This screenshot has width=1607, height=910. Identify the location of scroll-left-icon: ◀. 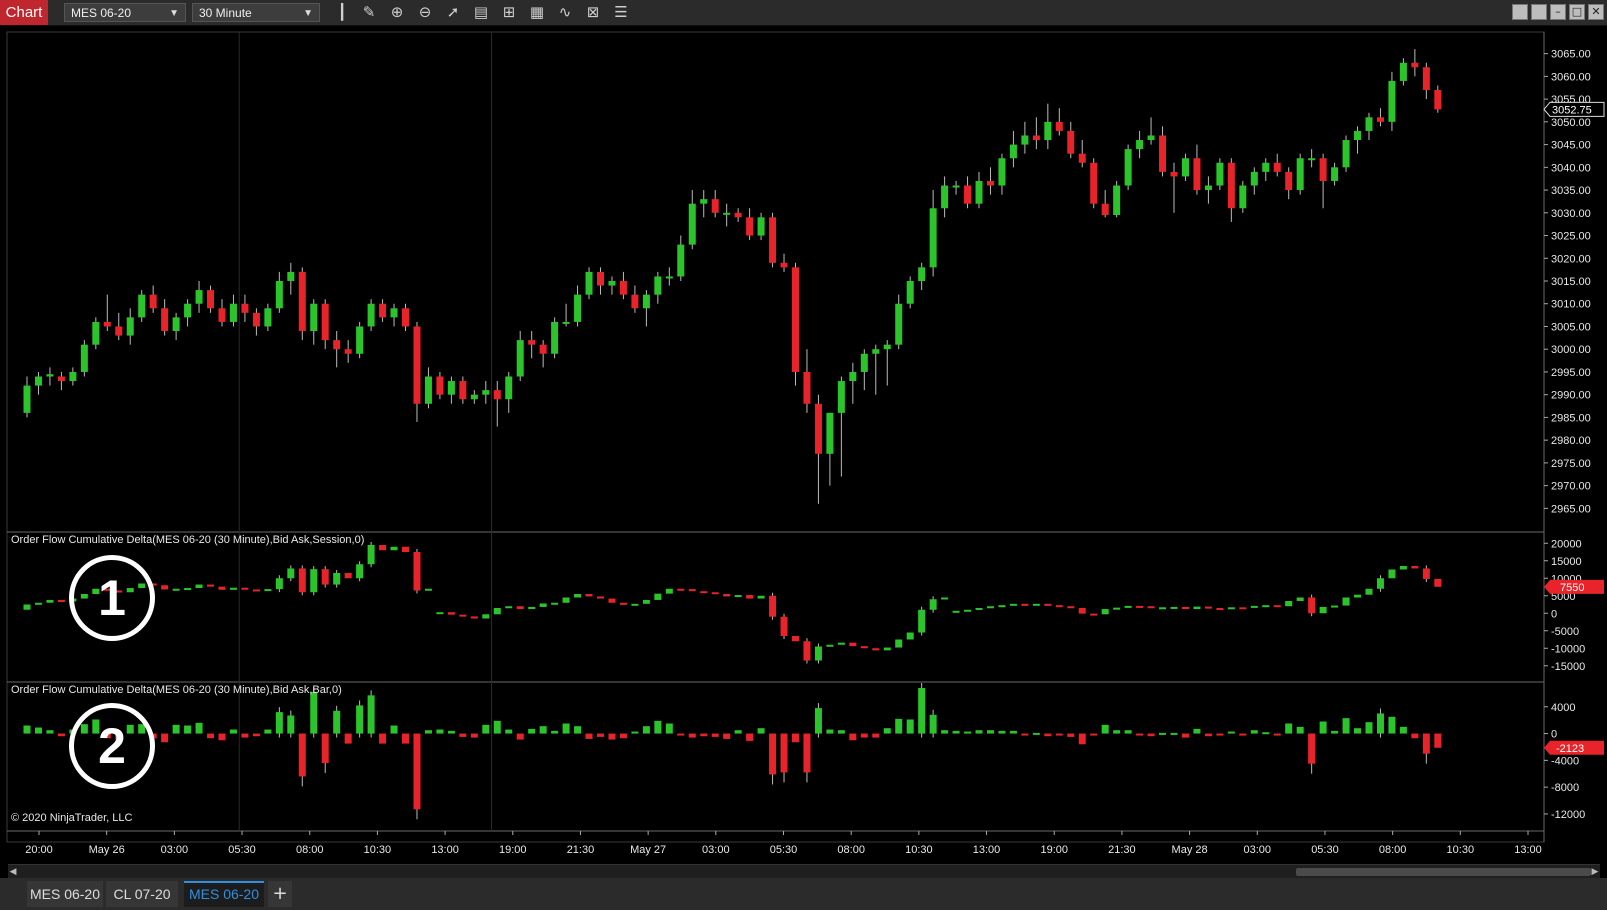
(13, 872).